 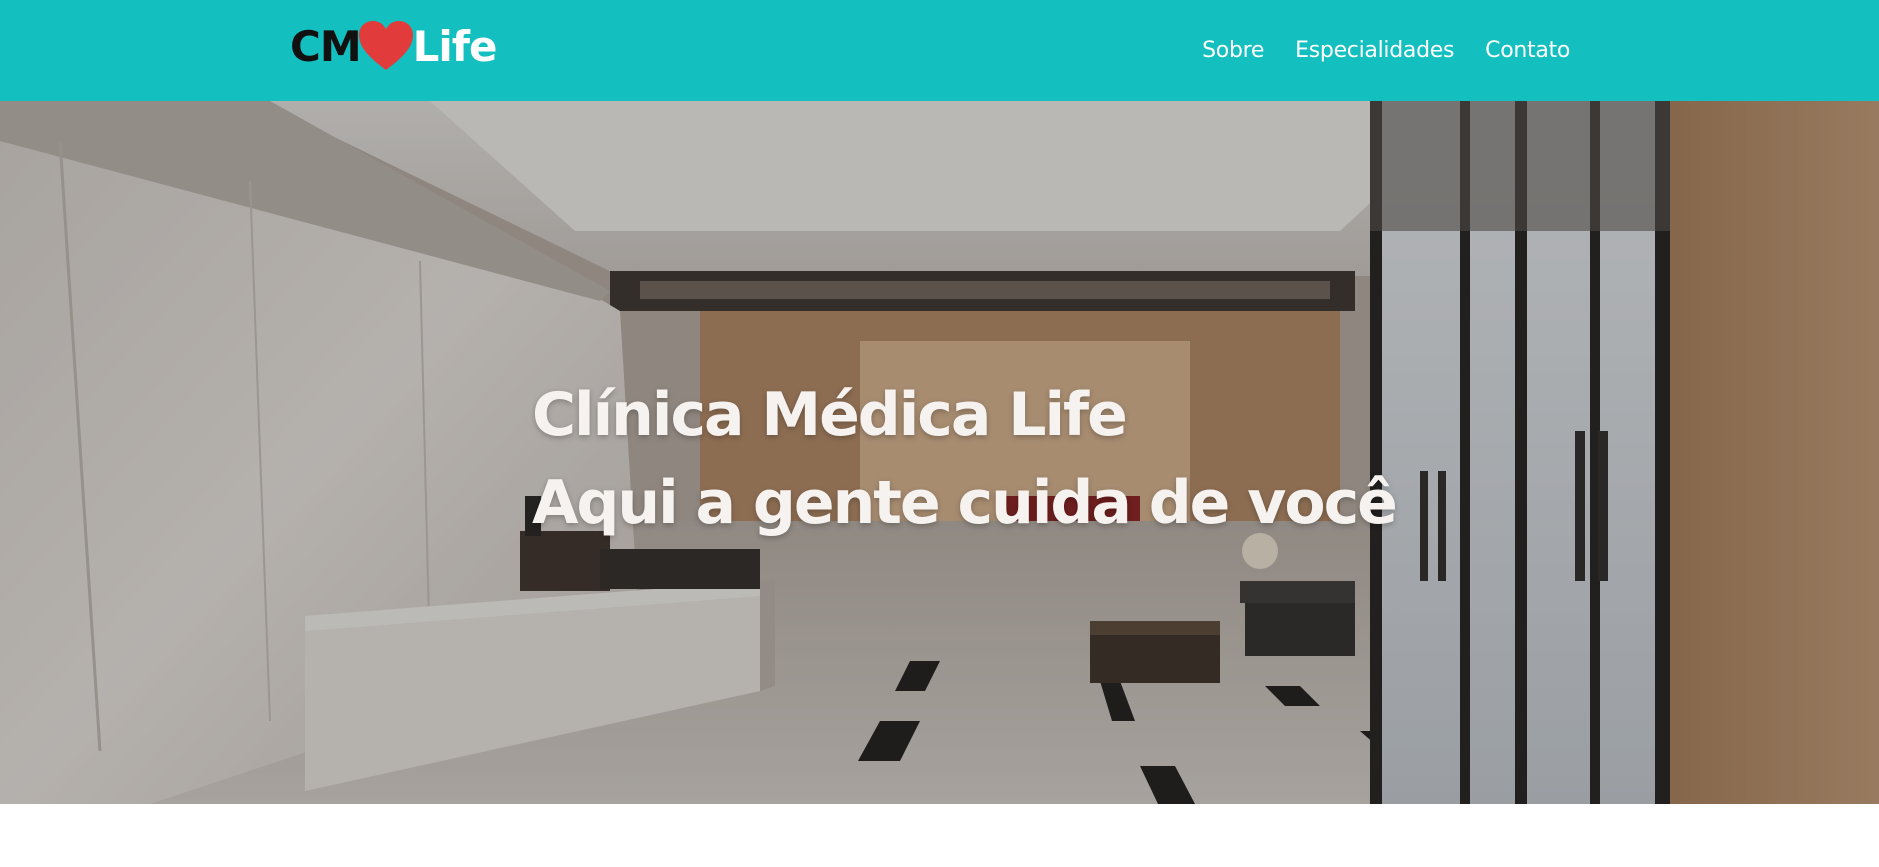 I want to click on site-header: CM Life Sobre Especialidades Contato, so click(x=939, y=50).